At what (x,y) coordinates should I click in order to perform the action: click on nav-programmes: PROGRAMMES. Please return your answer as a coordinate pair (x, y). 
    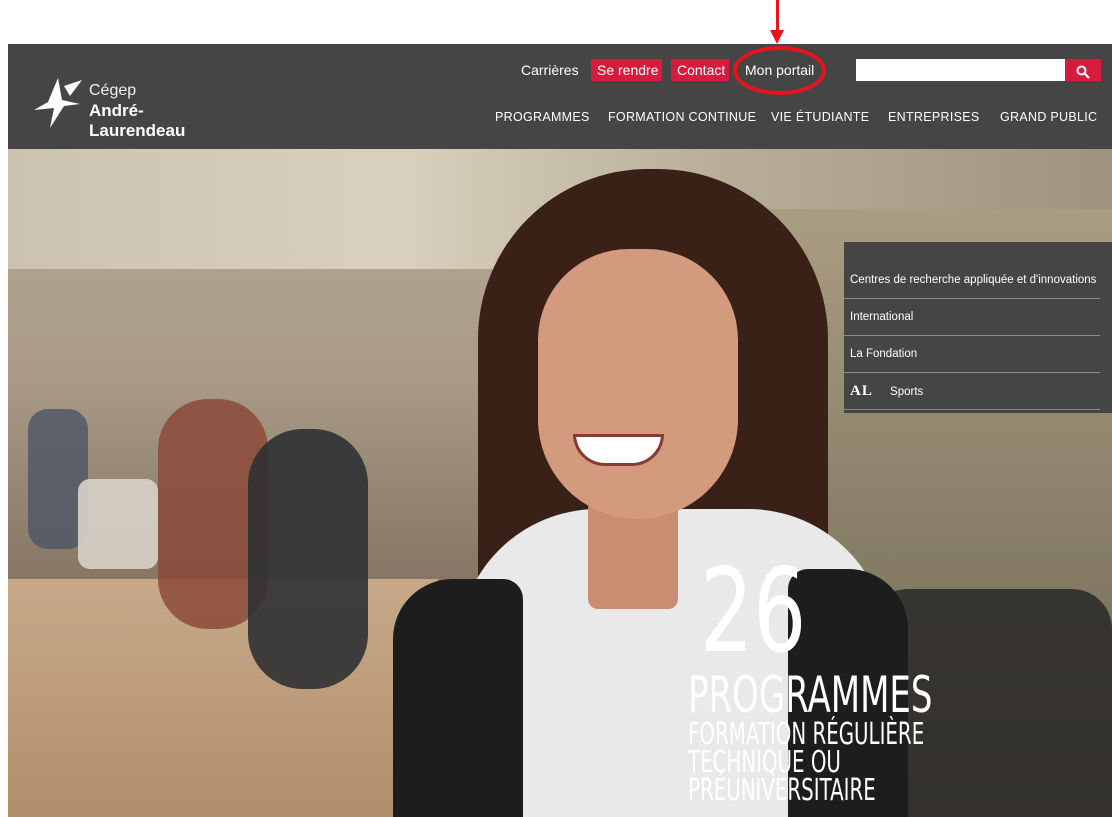
    Looking at the image, I should click on (542, 117).